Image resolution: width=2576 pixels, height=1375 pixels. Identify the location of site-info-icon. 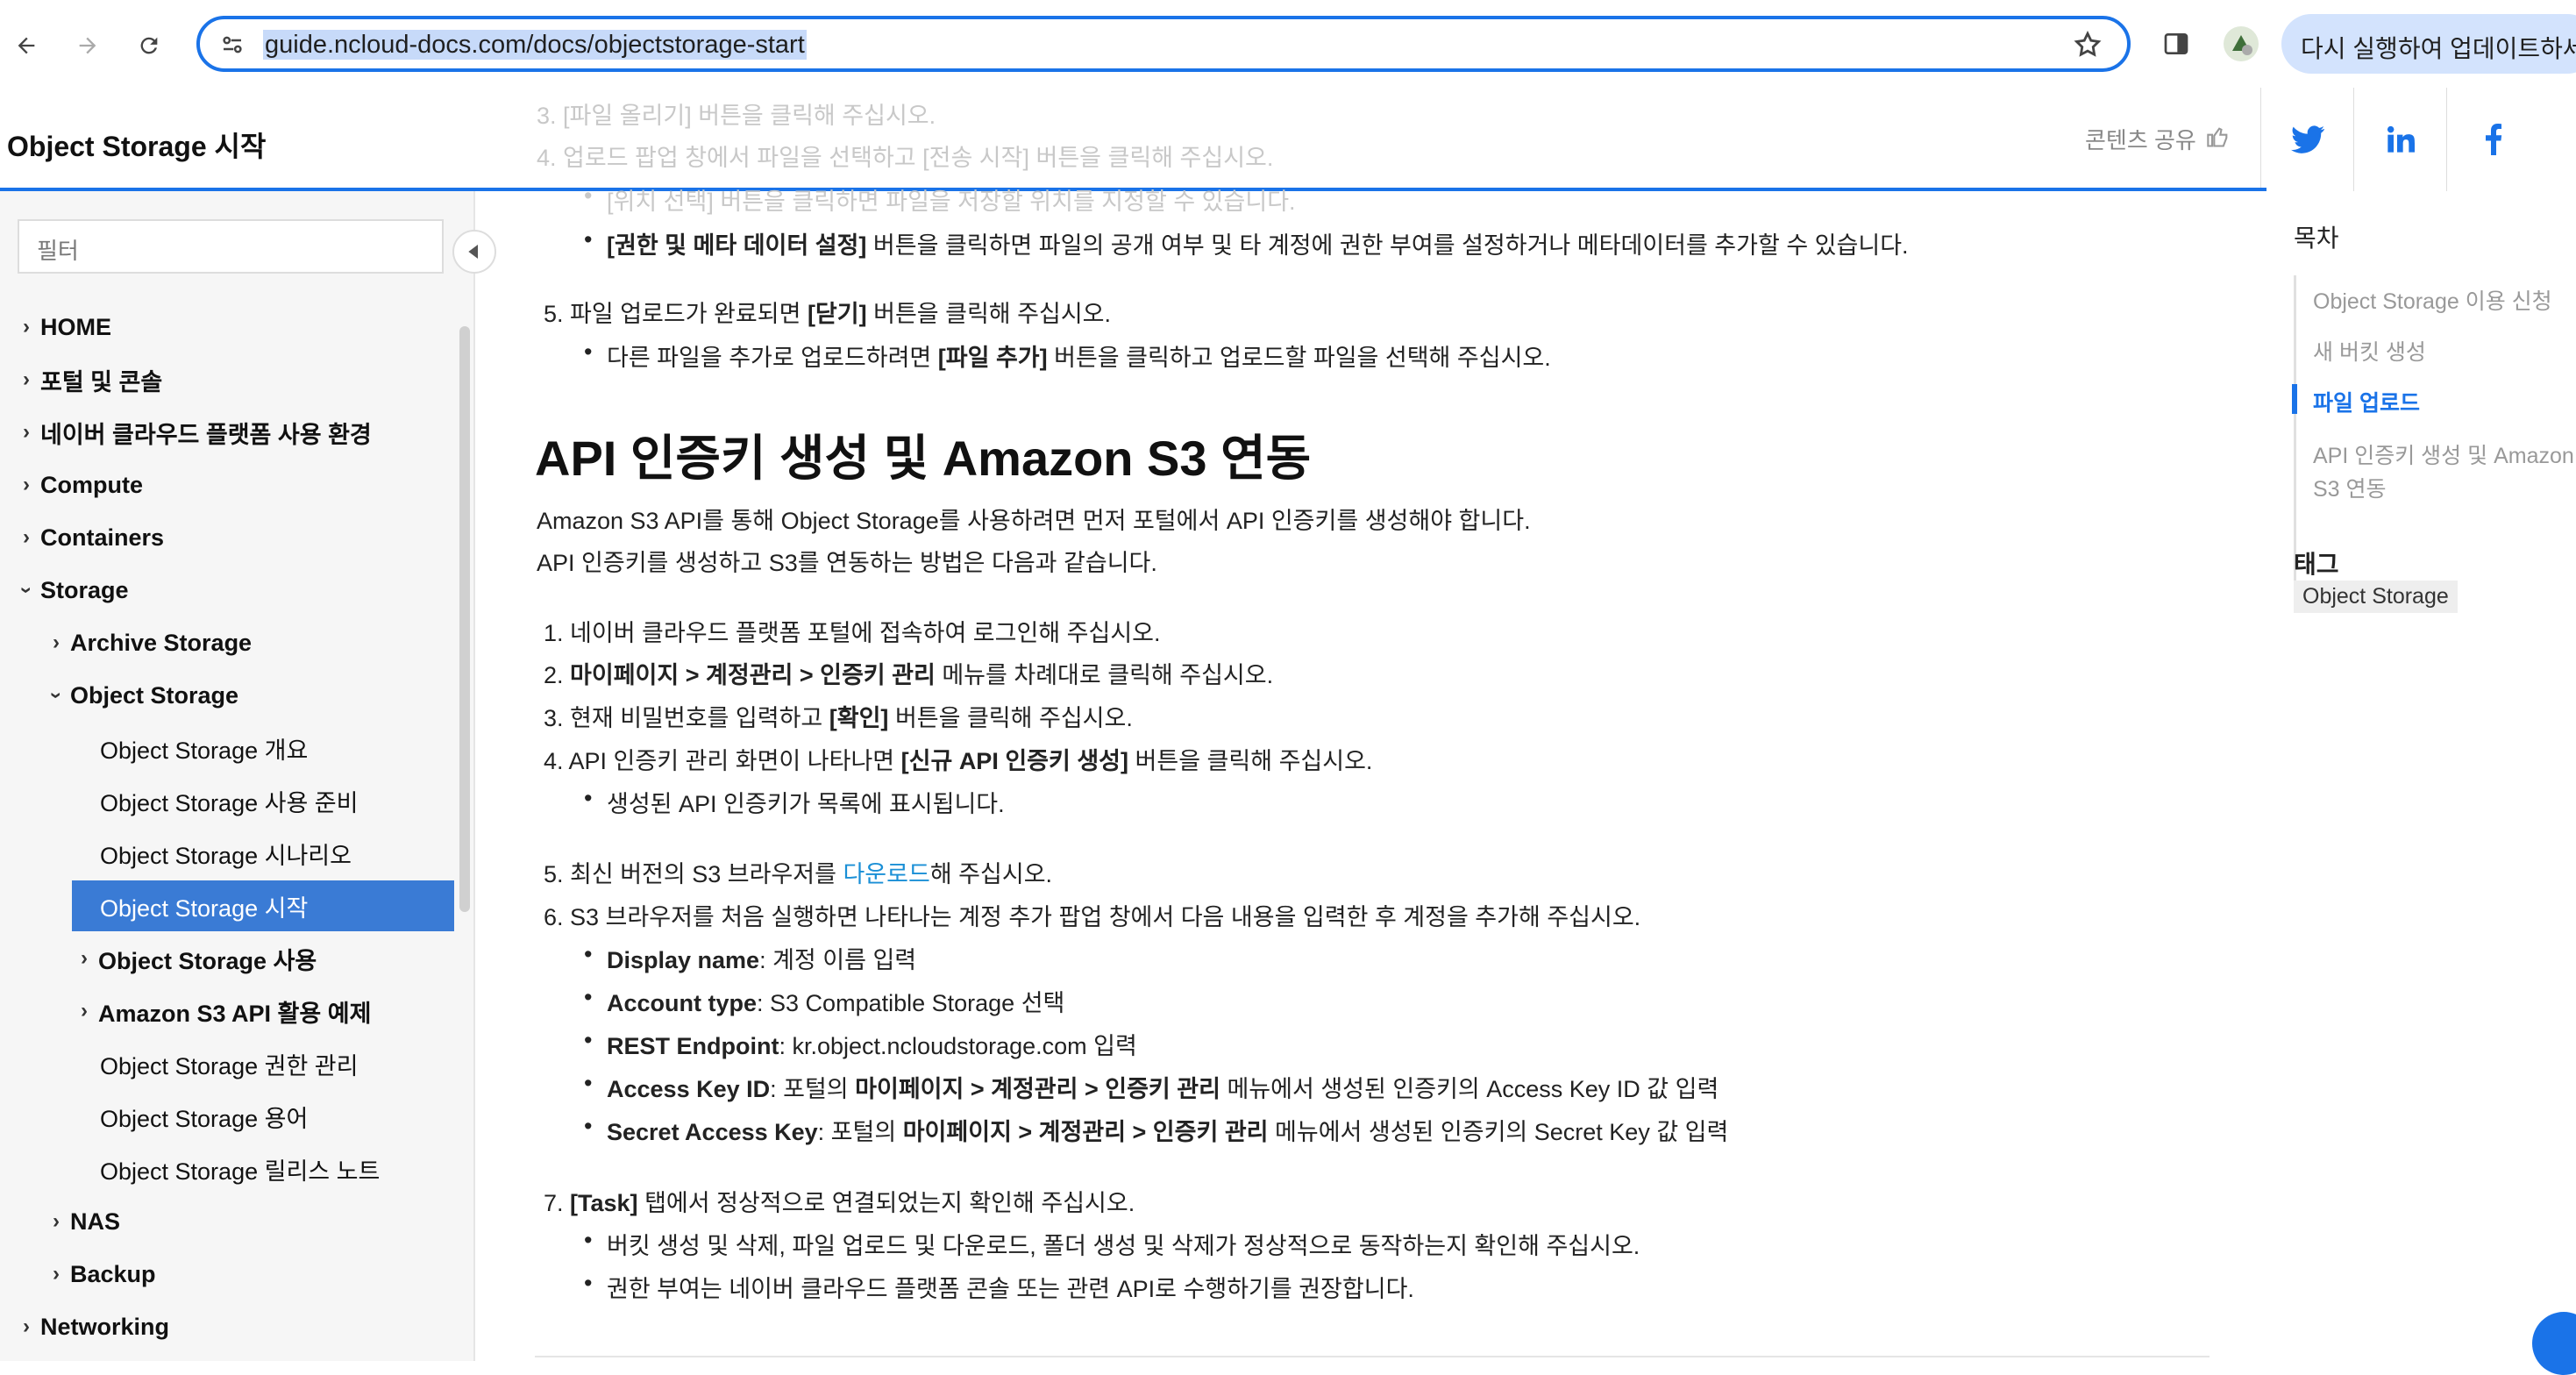
(232, 47).